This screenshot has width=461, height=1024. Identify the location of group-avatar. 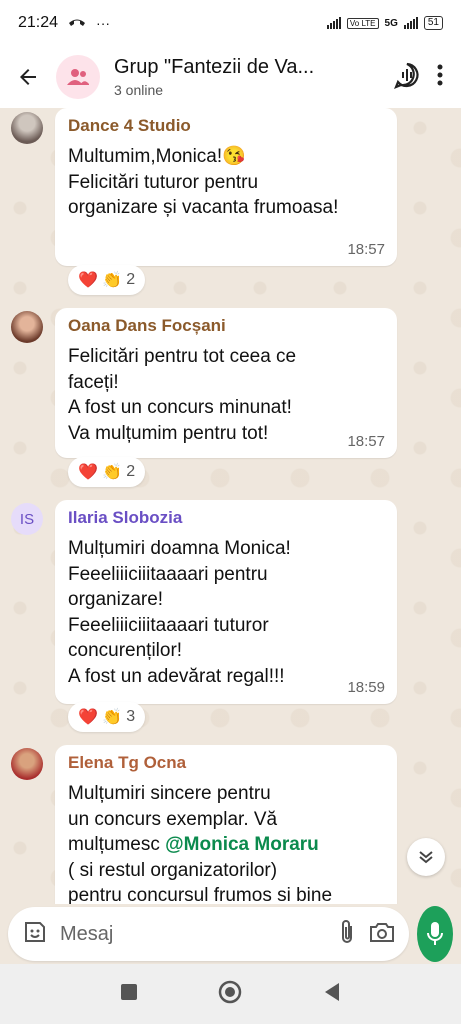
(78, 77).